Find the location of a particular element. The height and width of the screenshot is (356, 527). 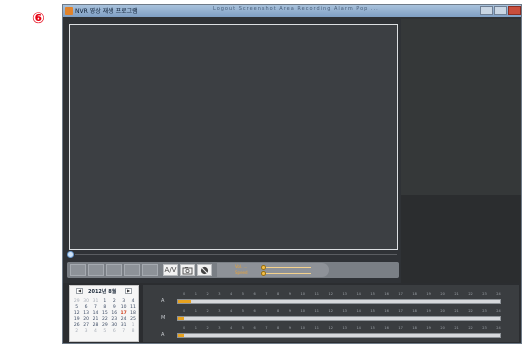

speed-slider is located at coordinates (287, 273).